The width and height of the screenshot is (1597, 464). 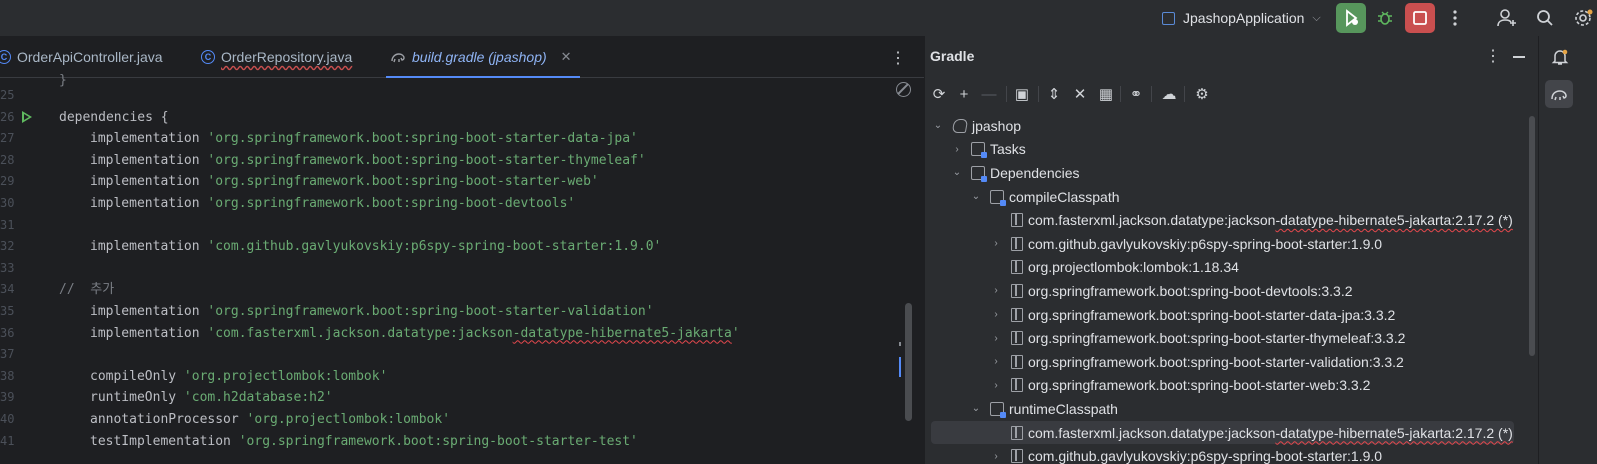 What do you see at coordinates (7, 311) in the screenshot?
I see `line-number: 35` at bounding box center [7, 311].